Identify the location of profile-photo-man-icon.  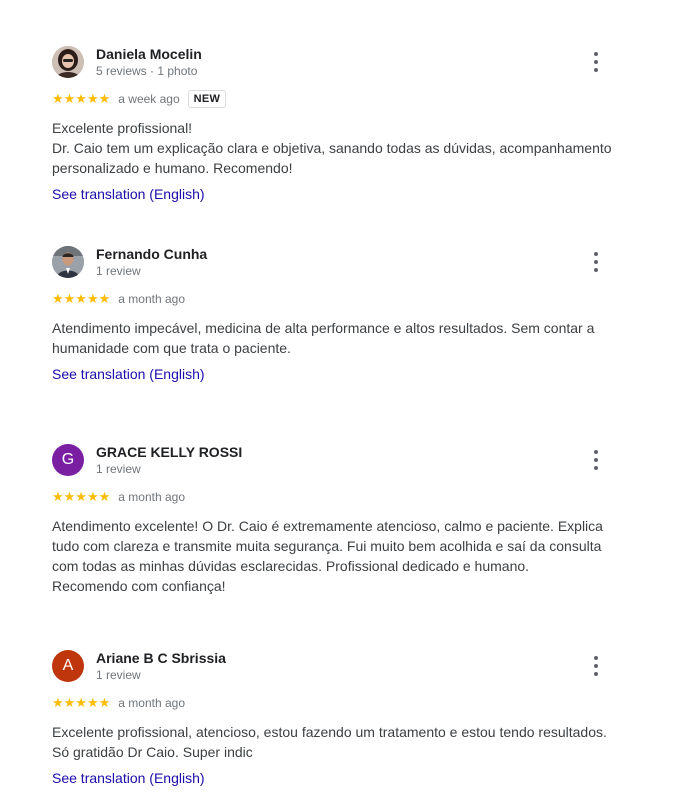
(68, 262).